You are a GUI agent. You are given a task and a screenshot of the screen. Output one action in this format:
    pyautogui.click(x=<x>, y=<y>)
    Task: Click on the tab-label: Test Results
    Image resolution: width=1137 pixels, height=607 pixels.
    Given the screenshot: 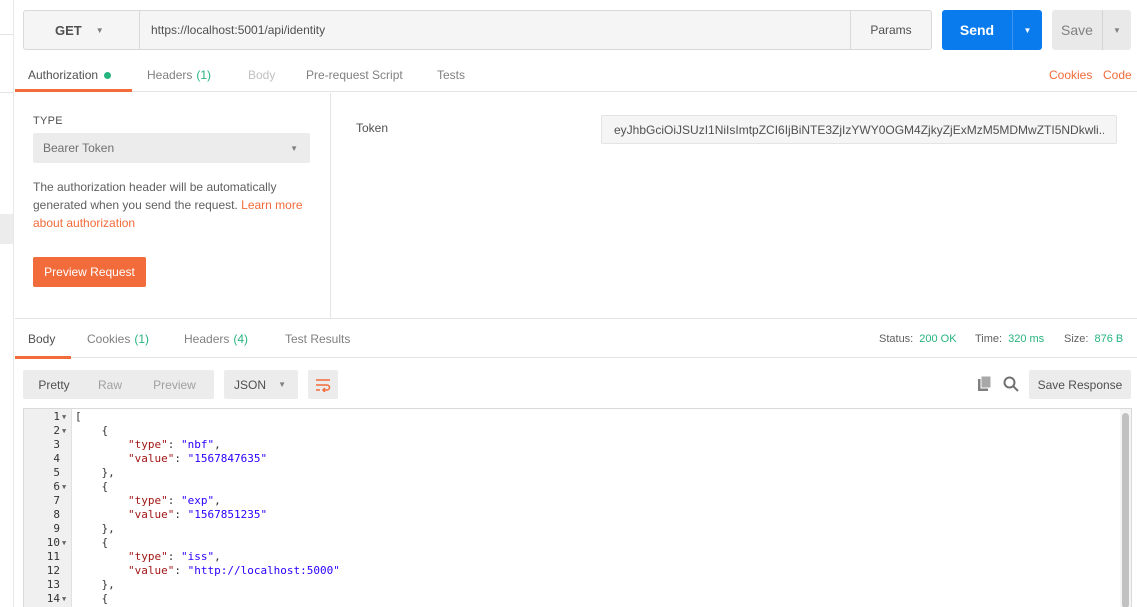 What is the action you would take?
    pyautogui.click(x=318, y=339)
    